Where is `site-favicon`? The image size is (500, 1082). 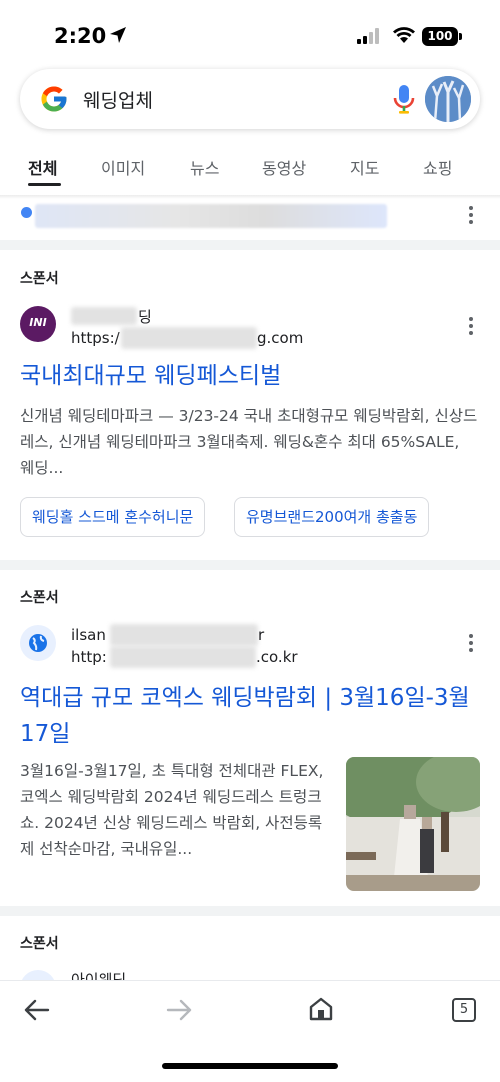
site-favicon is located at coordinates (38, 643).